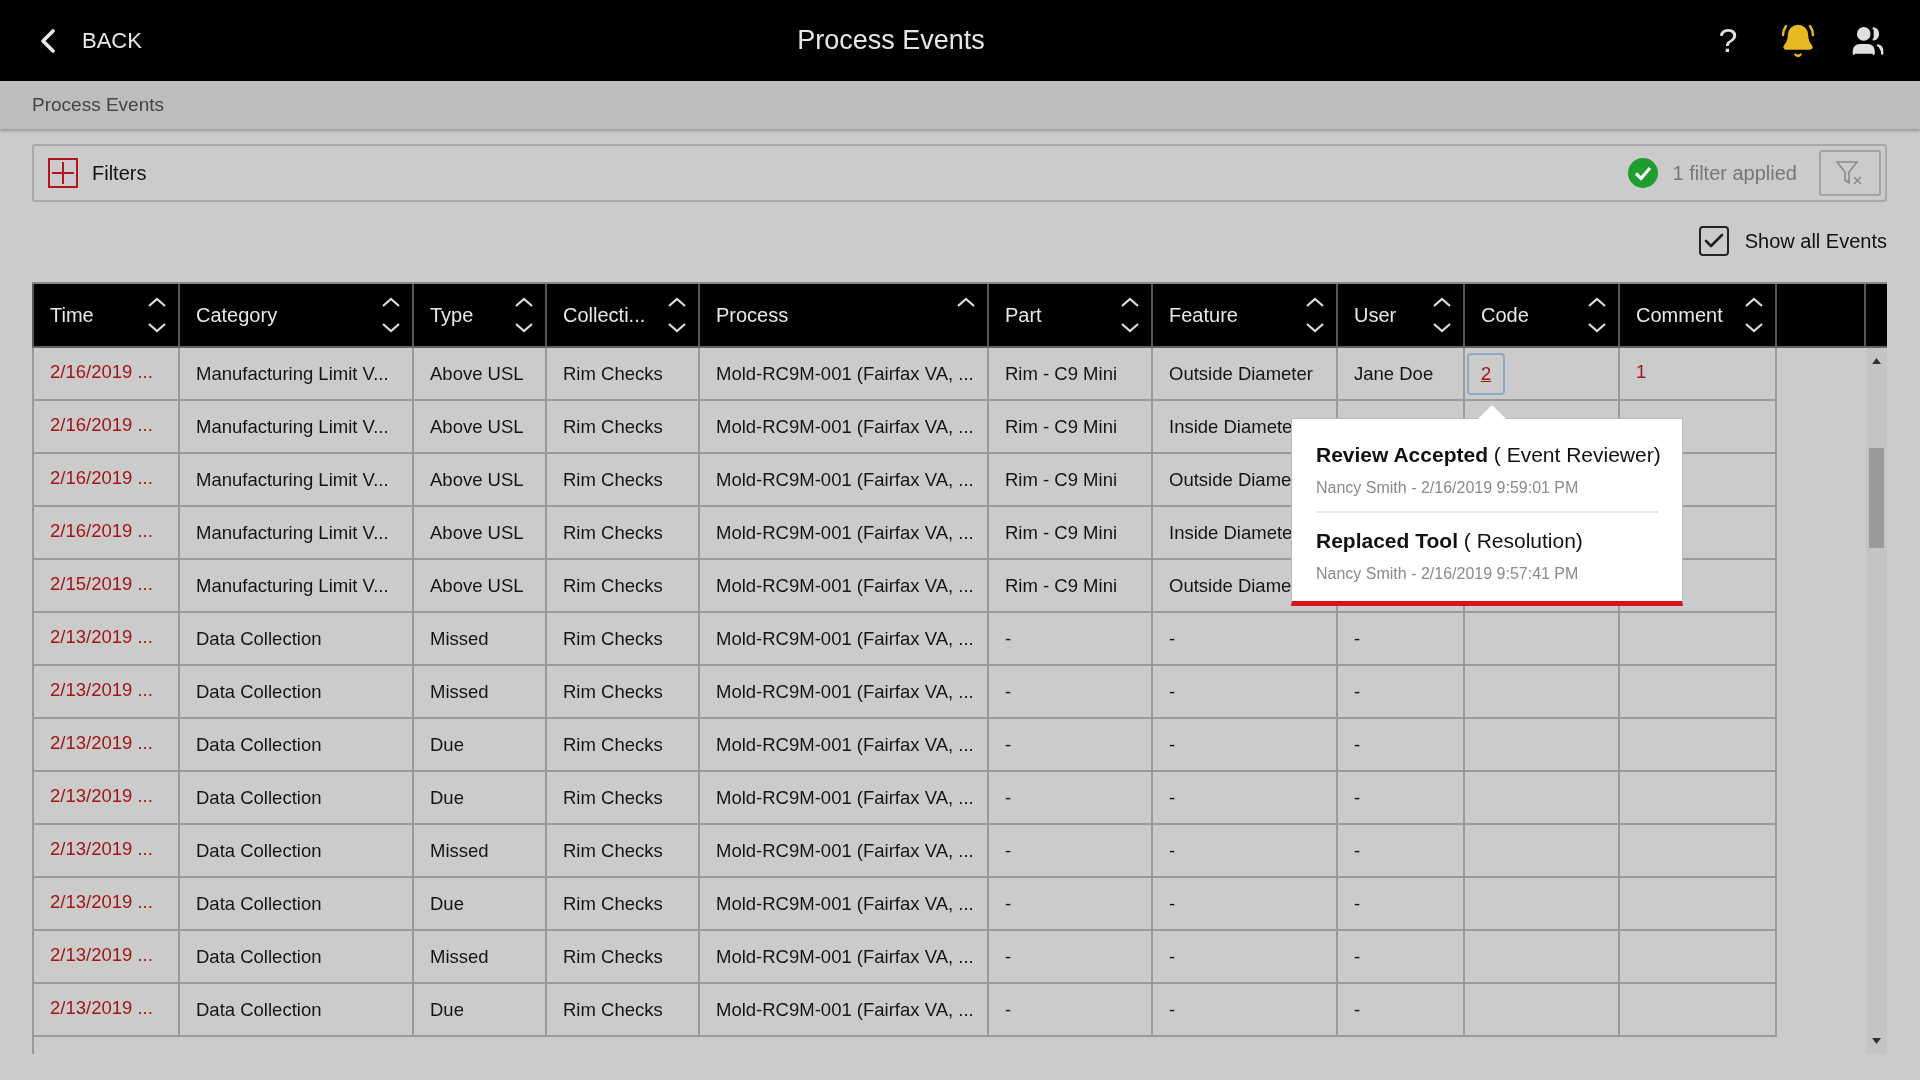 This screenshot has height=1080, width=1920. I want to click on back-link: BACK, so click(85, 40).